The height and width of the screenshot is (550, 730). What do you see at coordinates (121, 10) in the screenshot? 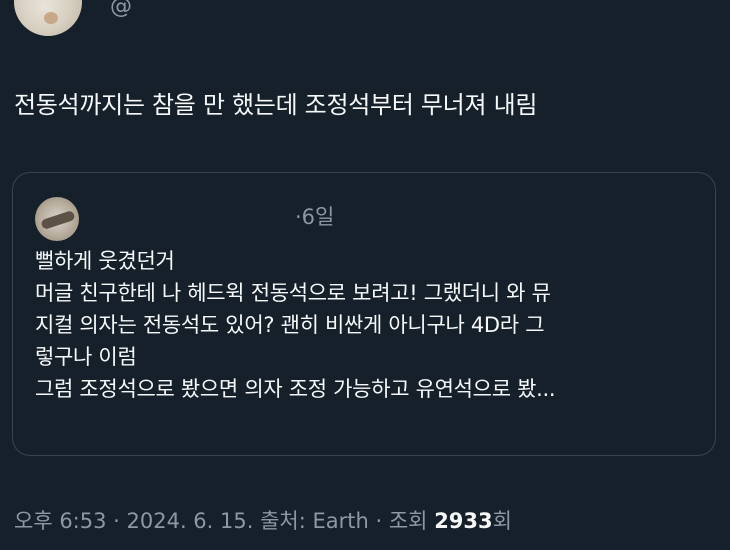
I see `author-handle: @` at bounding box center [121, 10].